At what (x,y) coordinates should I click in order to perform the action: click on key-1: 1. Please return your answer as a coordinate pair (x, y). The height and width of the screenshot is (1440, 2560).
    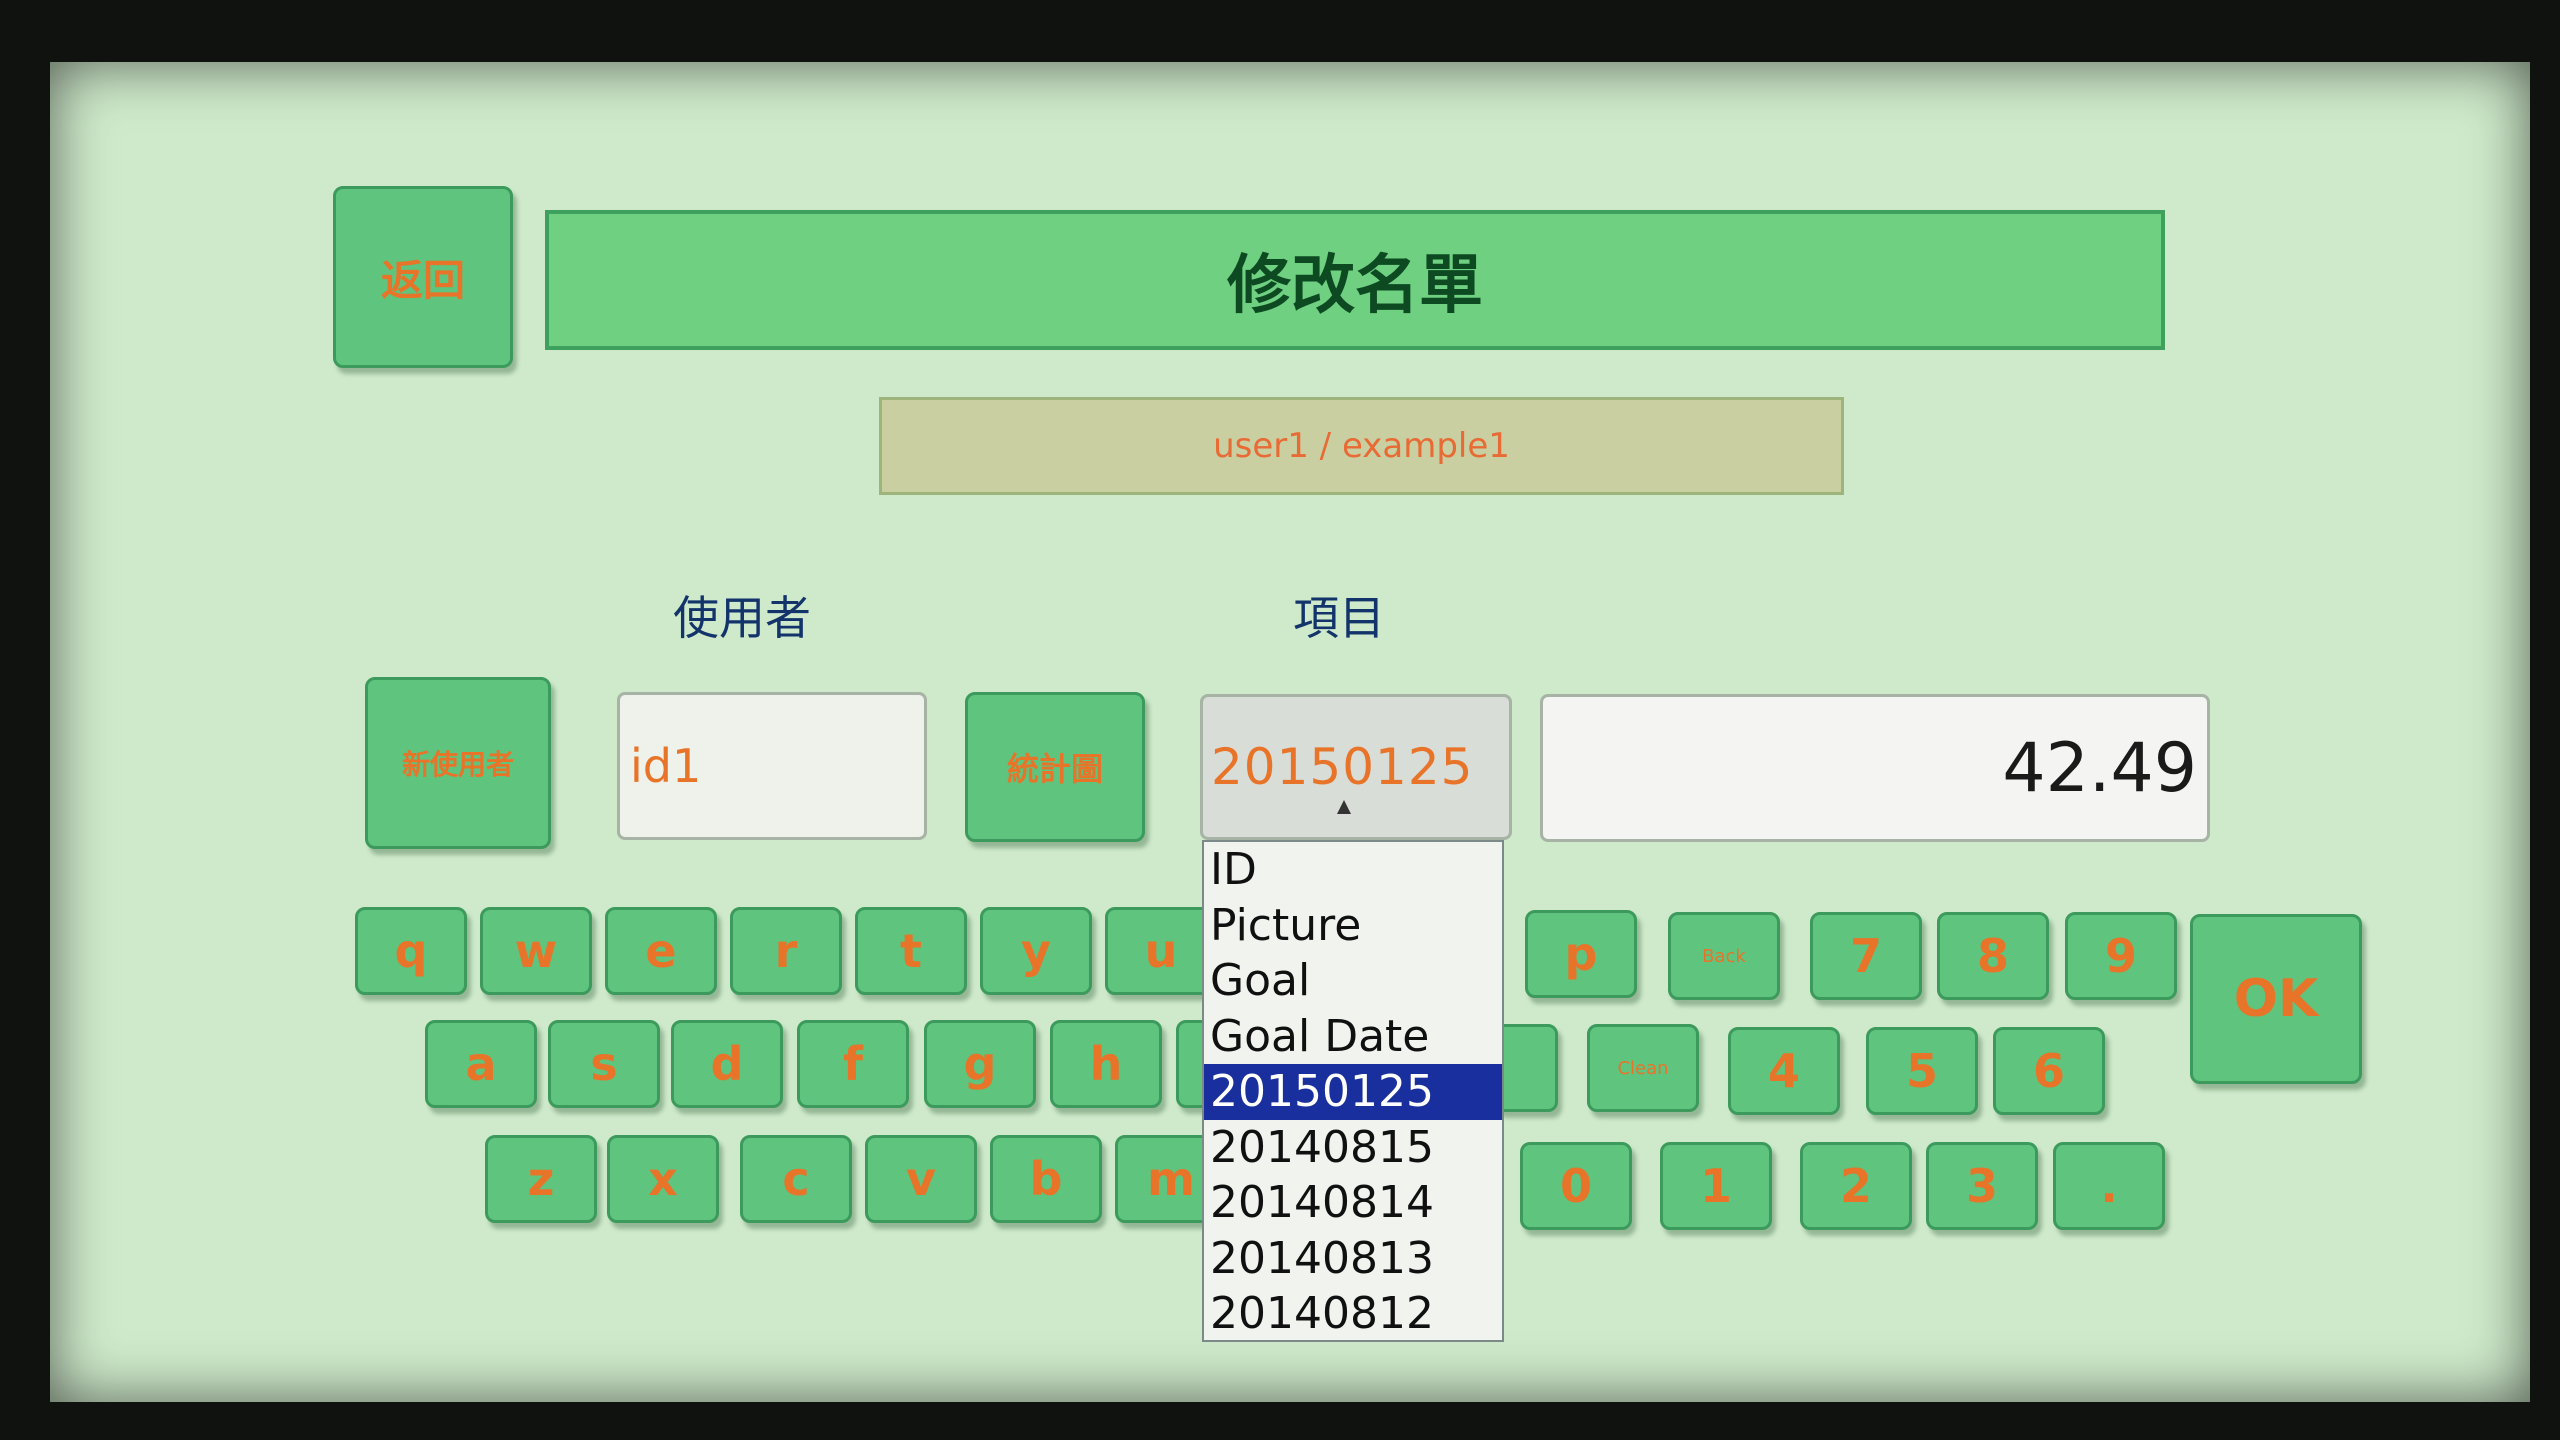
    Looking at the image, I should click on (1716, 1186).